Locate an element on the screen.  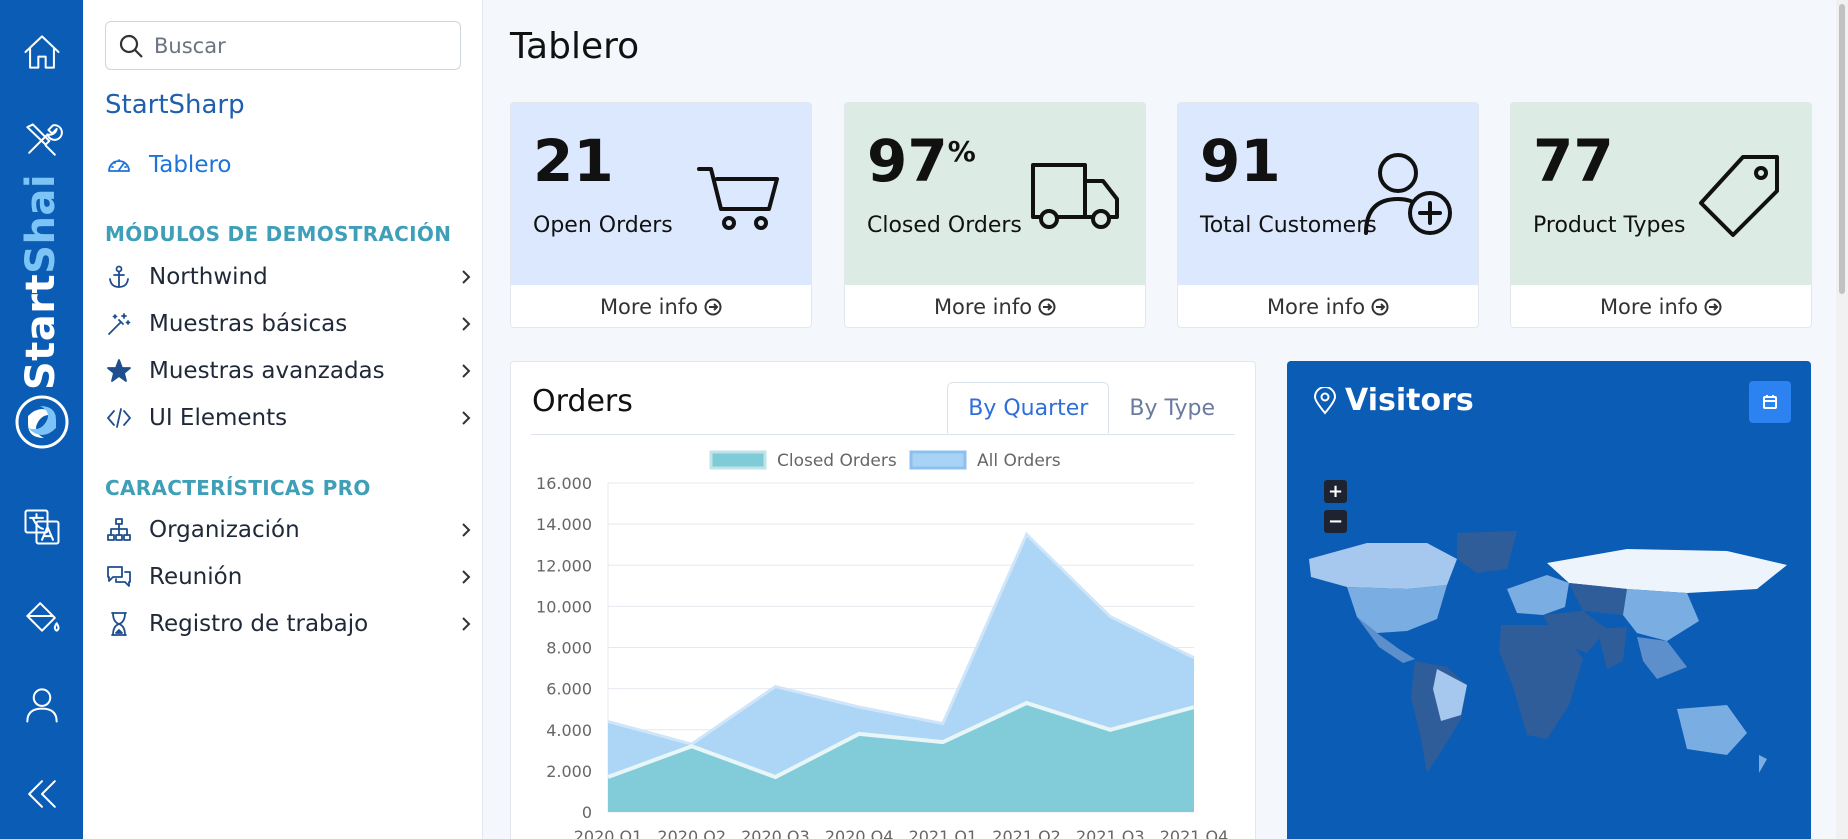
card-value: 91 is located at coordinates (1240, 161).